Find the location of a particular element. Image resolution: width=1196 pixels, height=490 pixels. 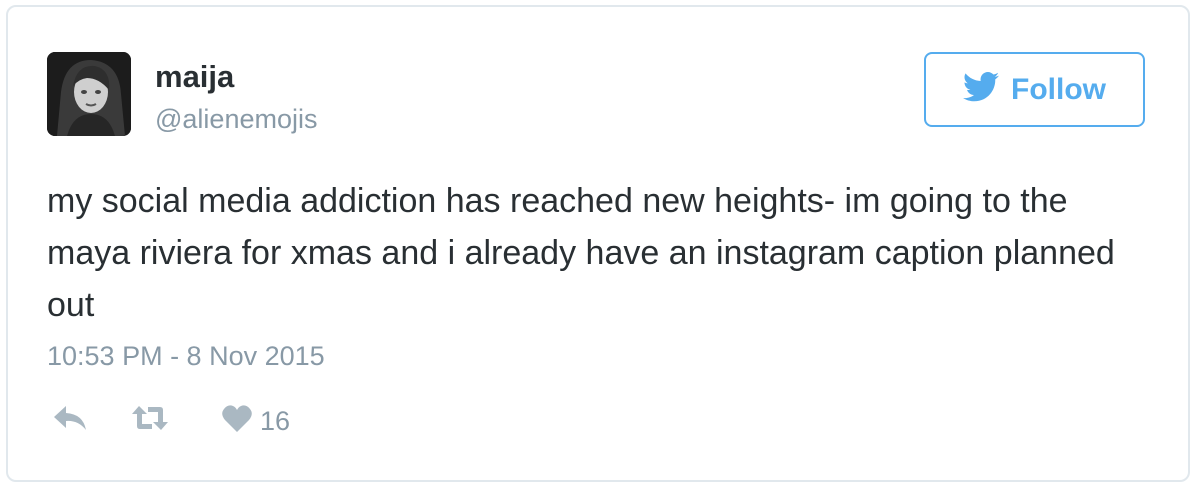

retweet-button is located at coordinates (150, 420).